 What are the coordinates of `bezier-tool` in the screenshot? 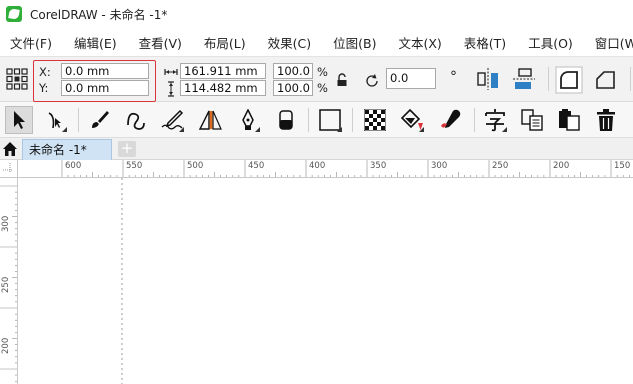 It's located at (136, 120).